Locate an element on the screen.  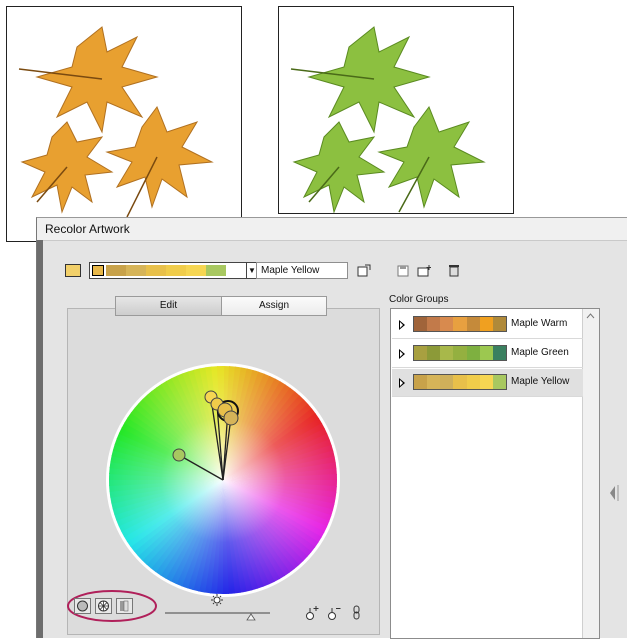
color-bars-button is located at coordinates (124, 606).